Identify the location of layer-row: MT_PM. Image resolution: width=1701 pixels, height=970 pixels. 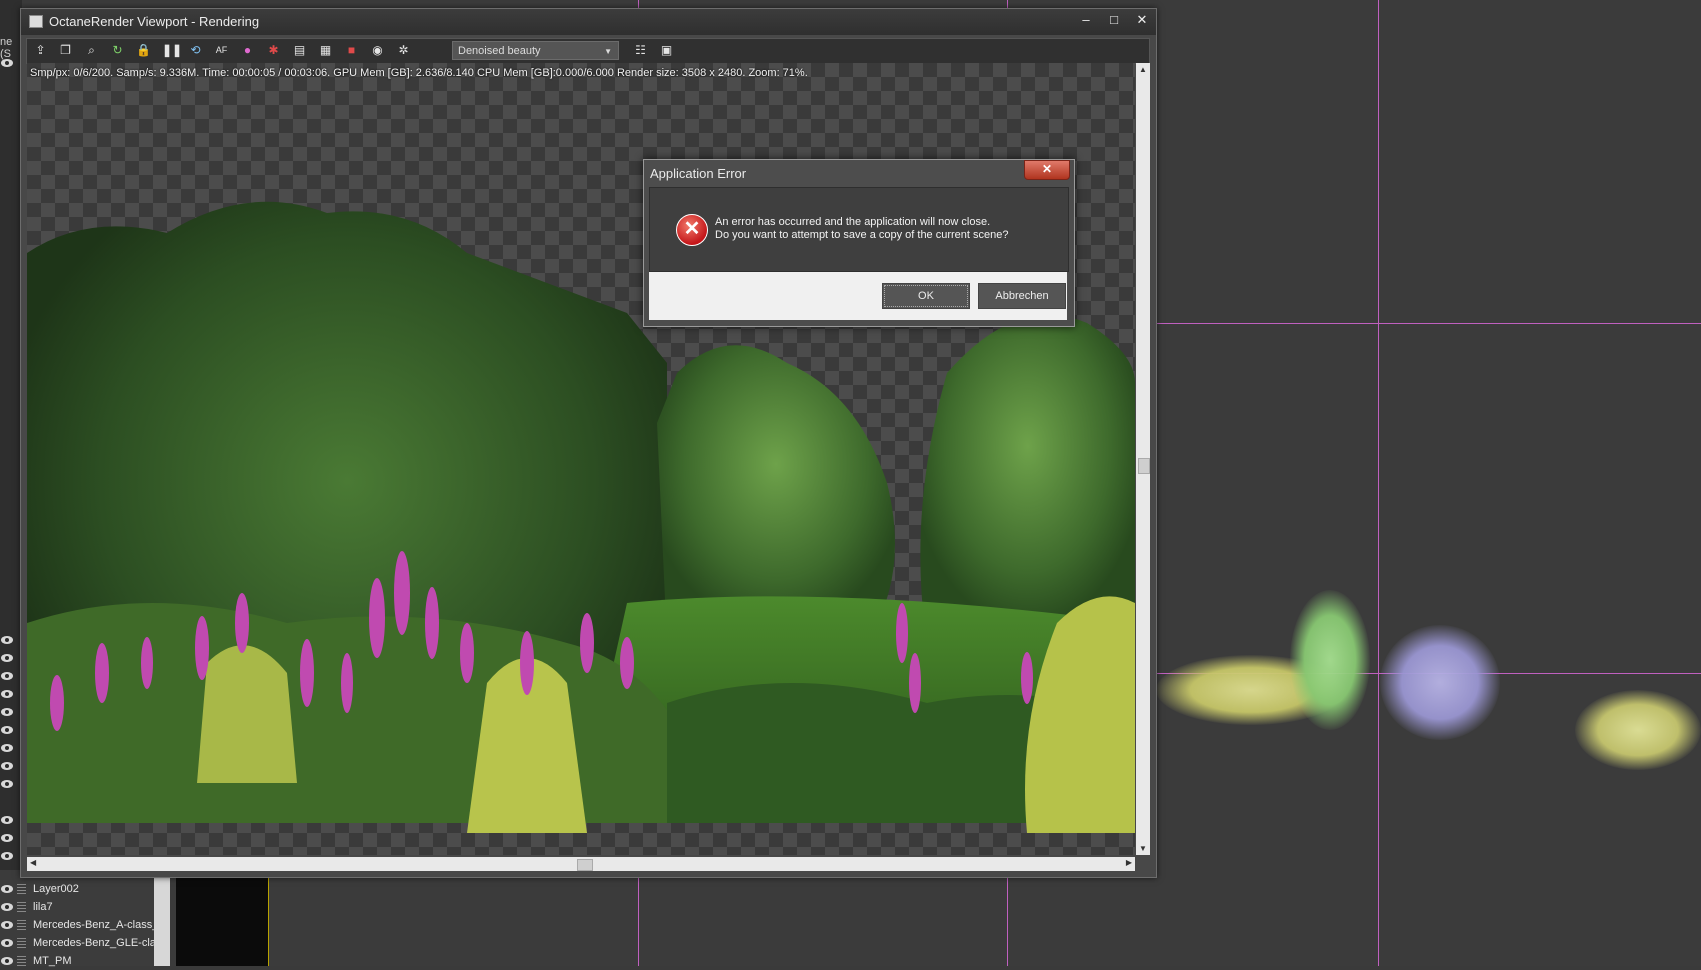
(85, 961).